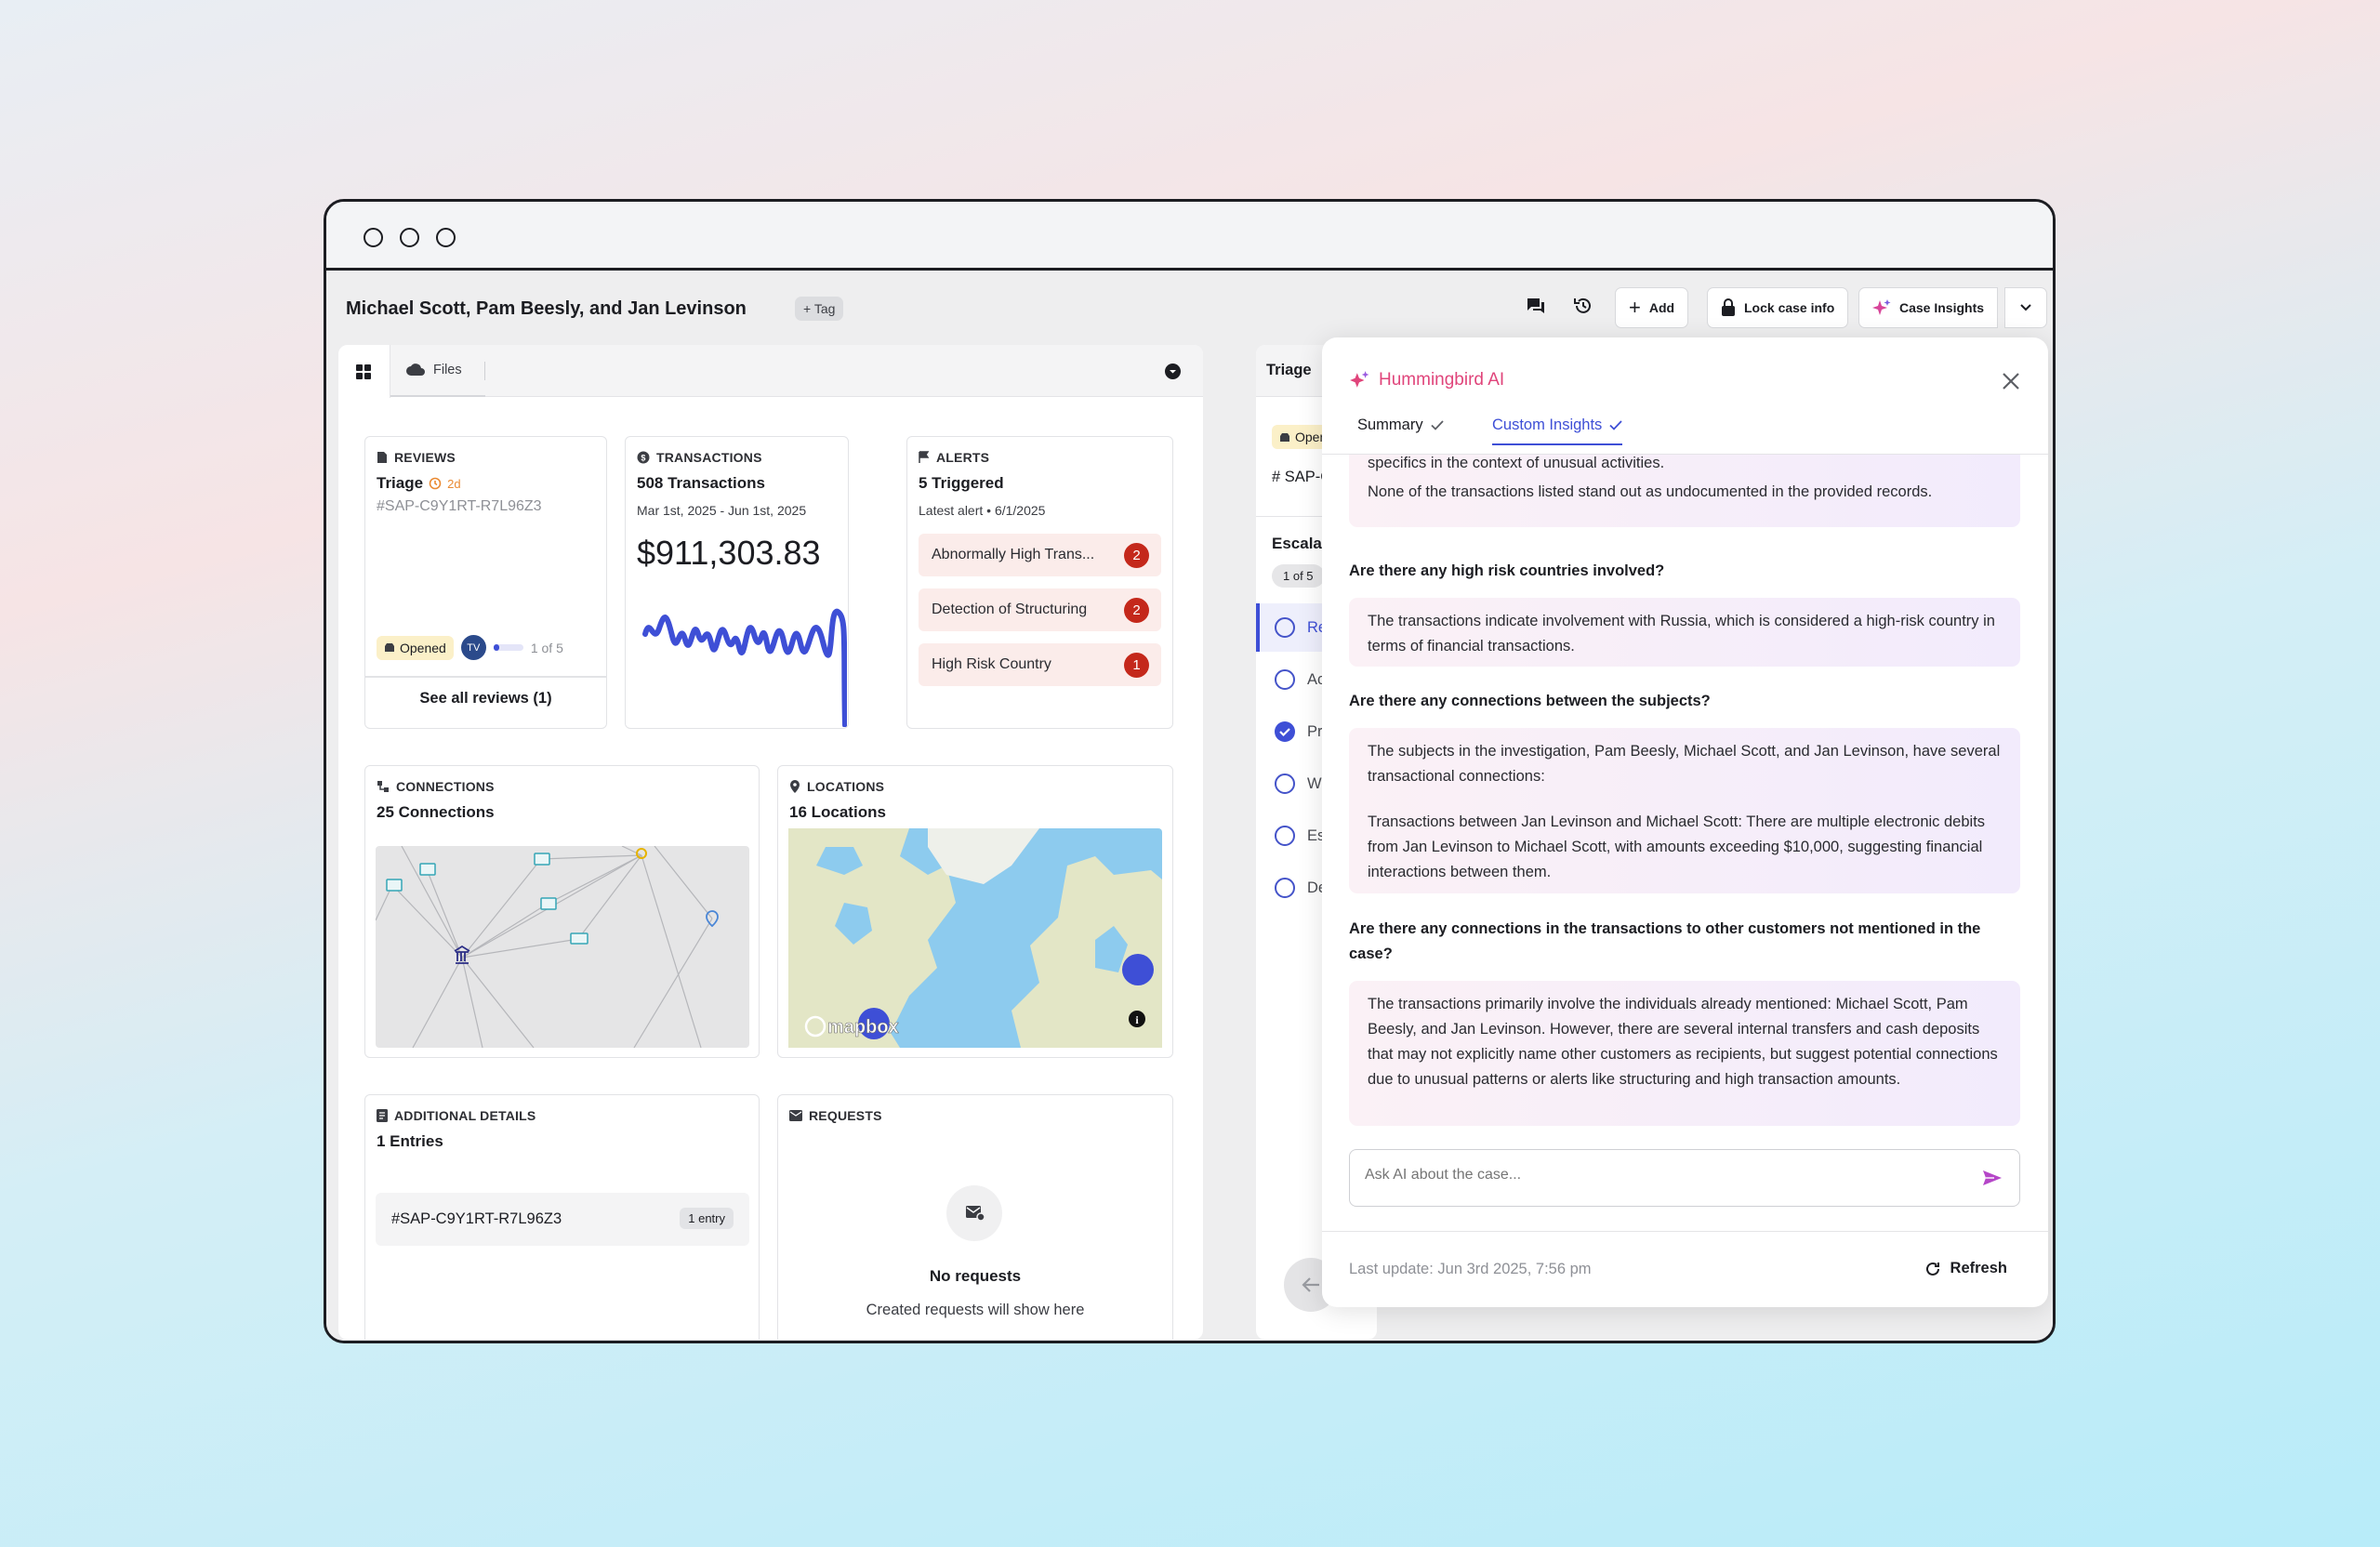 The width and height of the screenshot is (2380, 1547). What do you see at coordinates (415, 370) in the screenshot?
I see `cloud-icon` at bounding box center [415, 370].